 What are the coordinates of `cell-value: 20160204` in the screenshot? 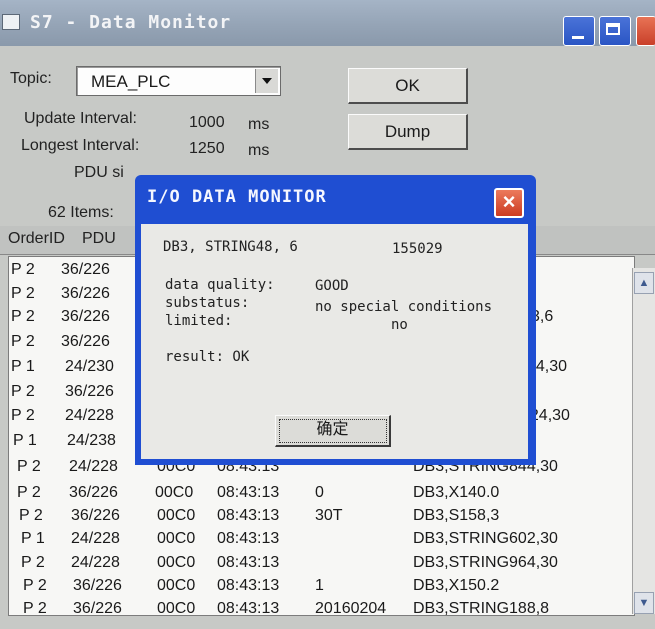 It's located at (351, 608).